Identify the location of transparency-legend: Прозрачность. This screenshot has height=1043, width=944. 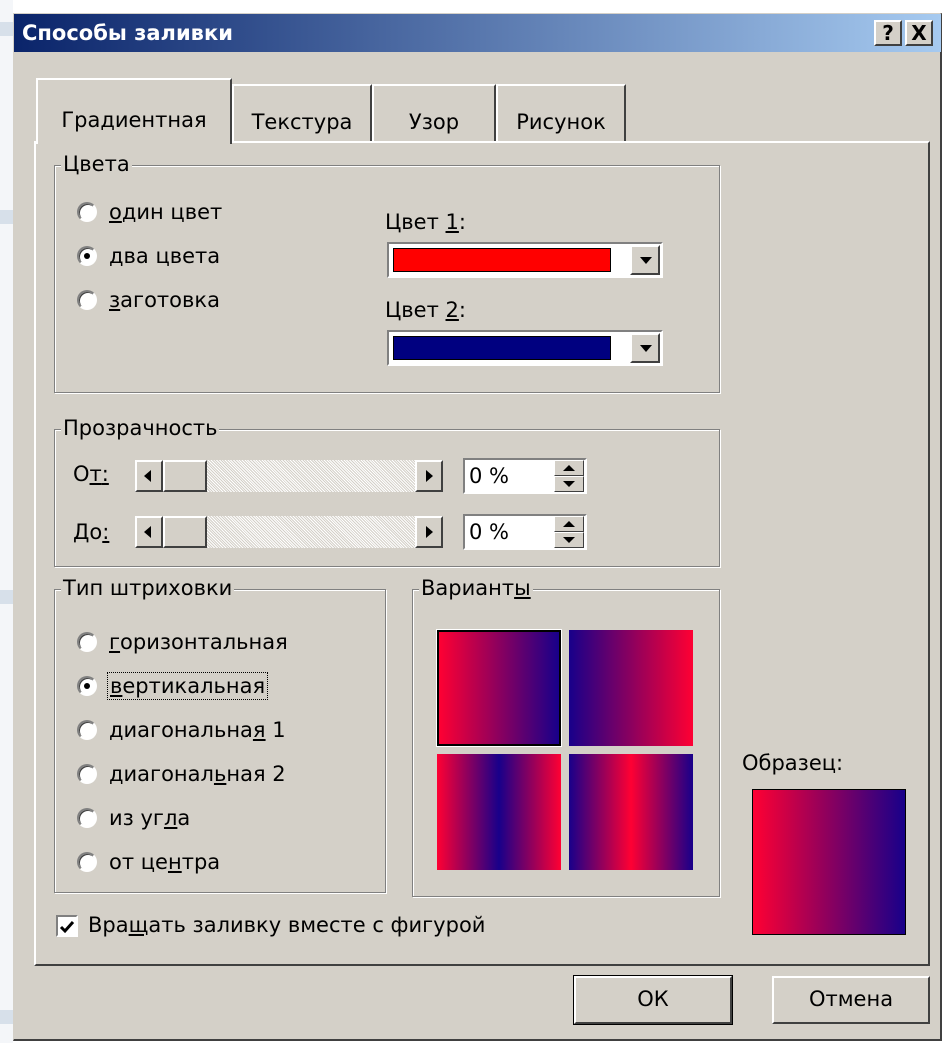
(140, 428).